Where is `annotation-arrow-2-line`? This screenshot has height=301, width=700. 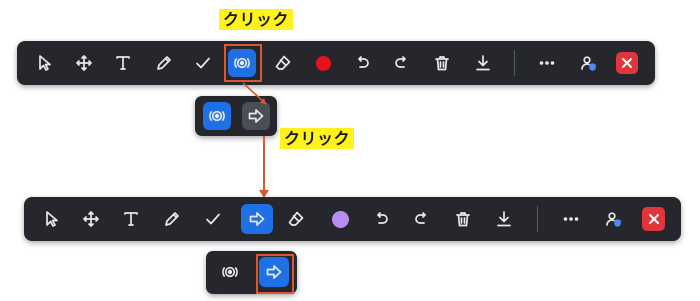 annotation-arrow-2-line is located at coordinates (264, 165).